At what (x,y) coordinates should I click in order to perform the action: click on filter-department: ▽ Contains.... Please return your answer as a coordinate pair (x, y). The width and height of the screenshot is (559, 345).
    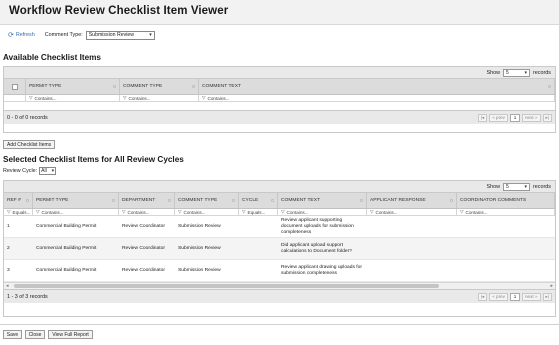
    Looking at the image, I should click on (147, 212).